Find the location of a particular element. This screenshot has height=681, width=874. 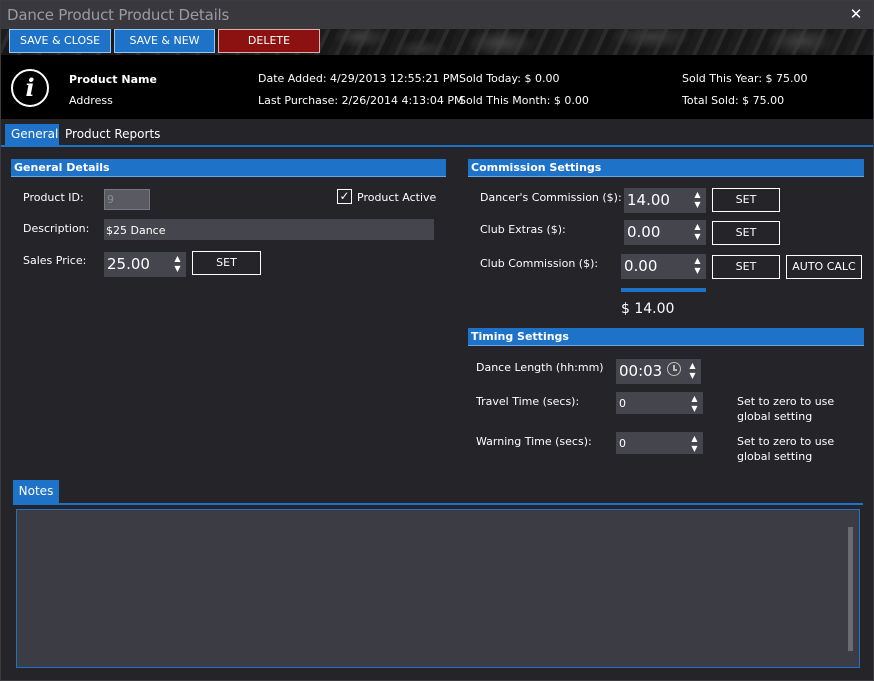

delete-button: DELETE is located at coordinates (269, 41).